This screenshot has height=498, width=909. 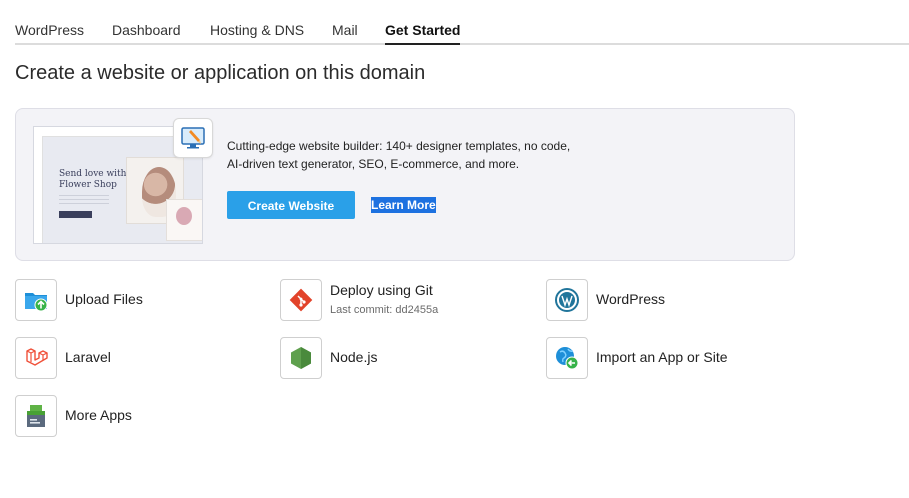 What do you see at coordinates (662, 357) in the screenshot?
I see `app-label: Import an App or Site` at bounding box center [662, 357].